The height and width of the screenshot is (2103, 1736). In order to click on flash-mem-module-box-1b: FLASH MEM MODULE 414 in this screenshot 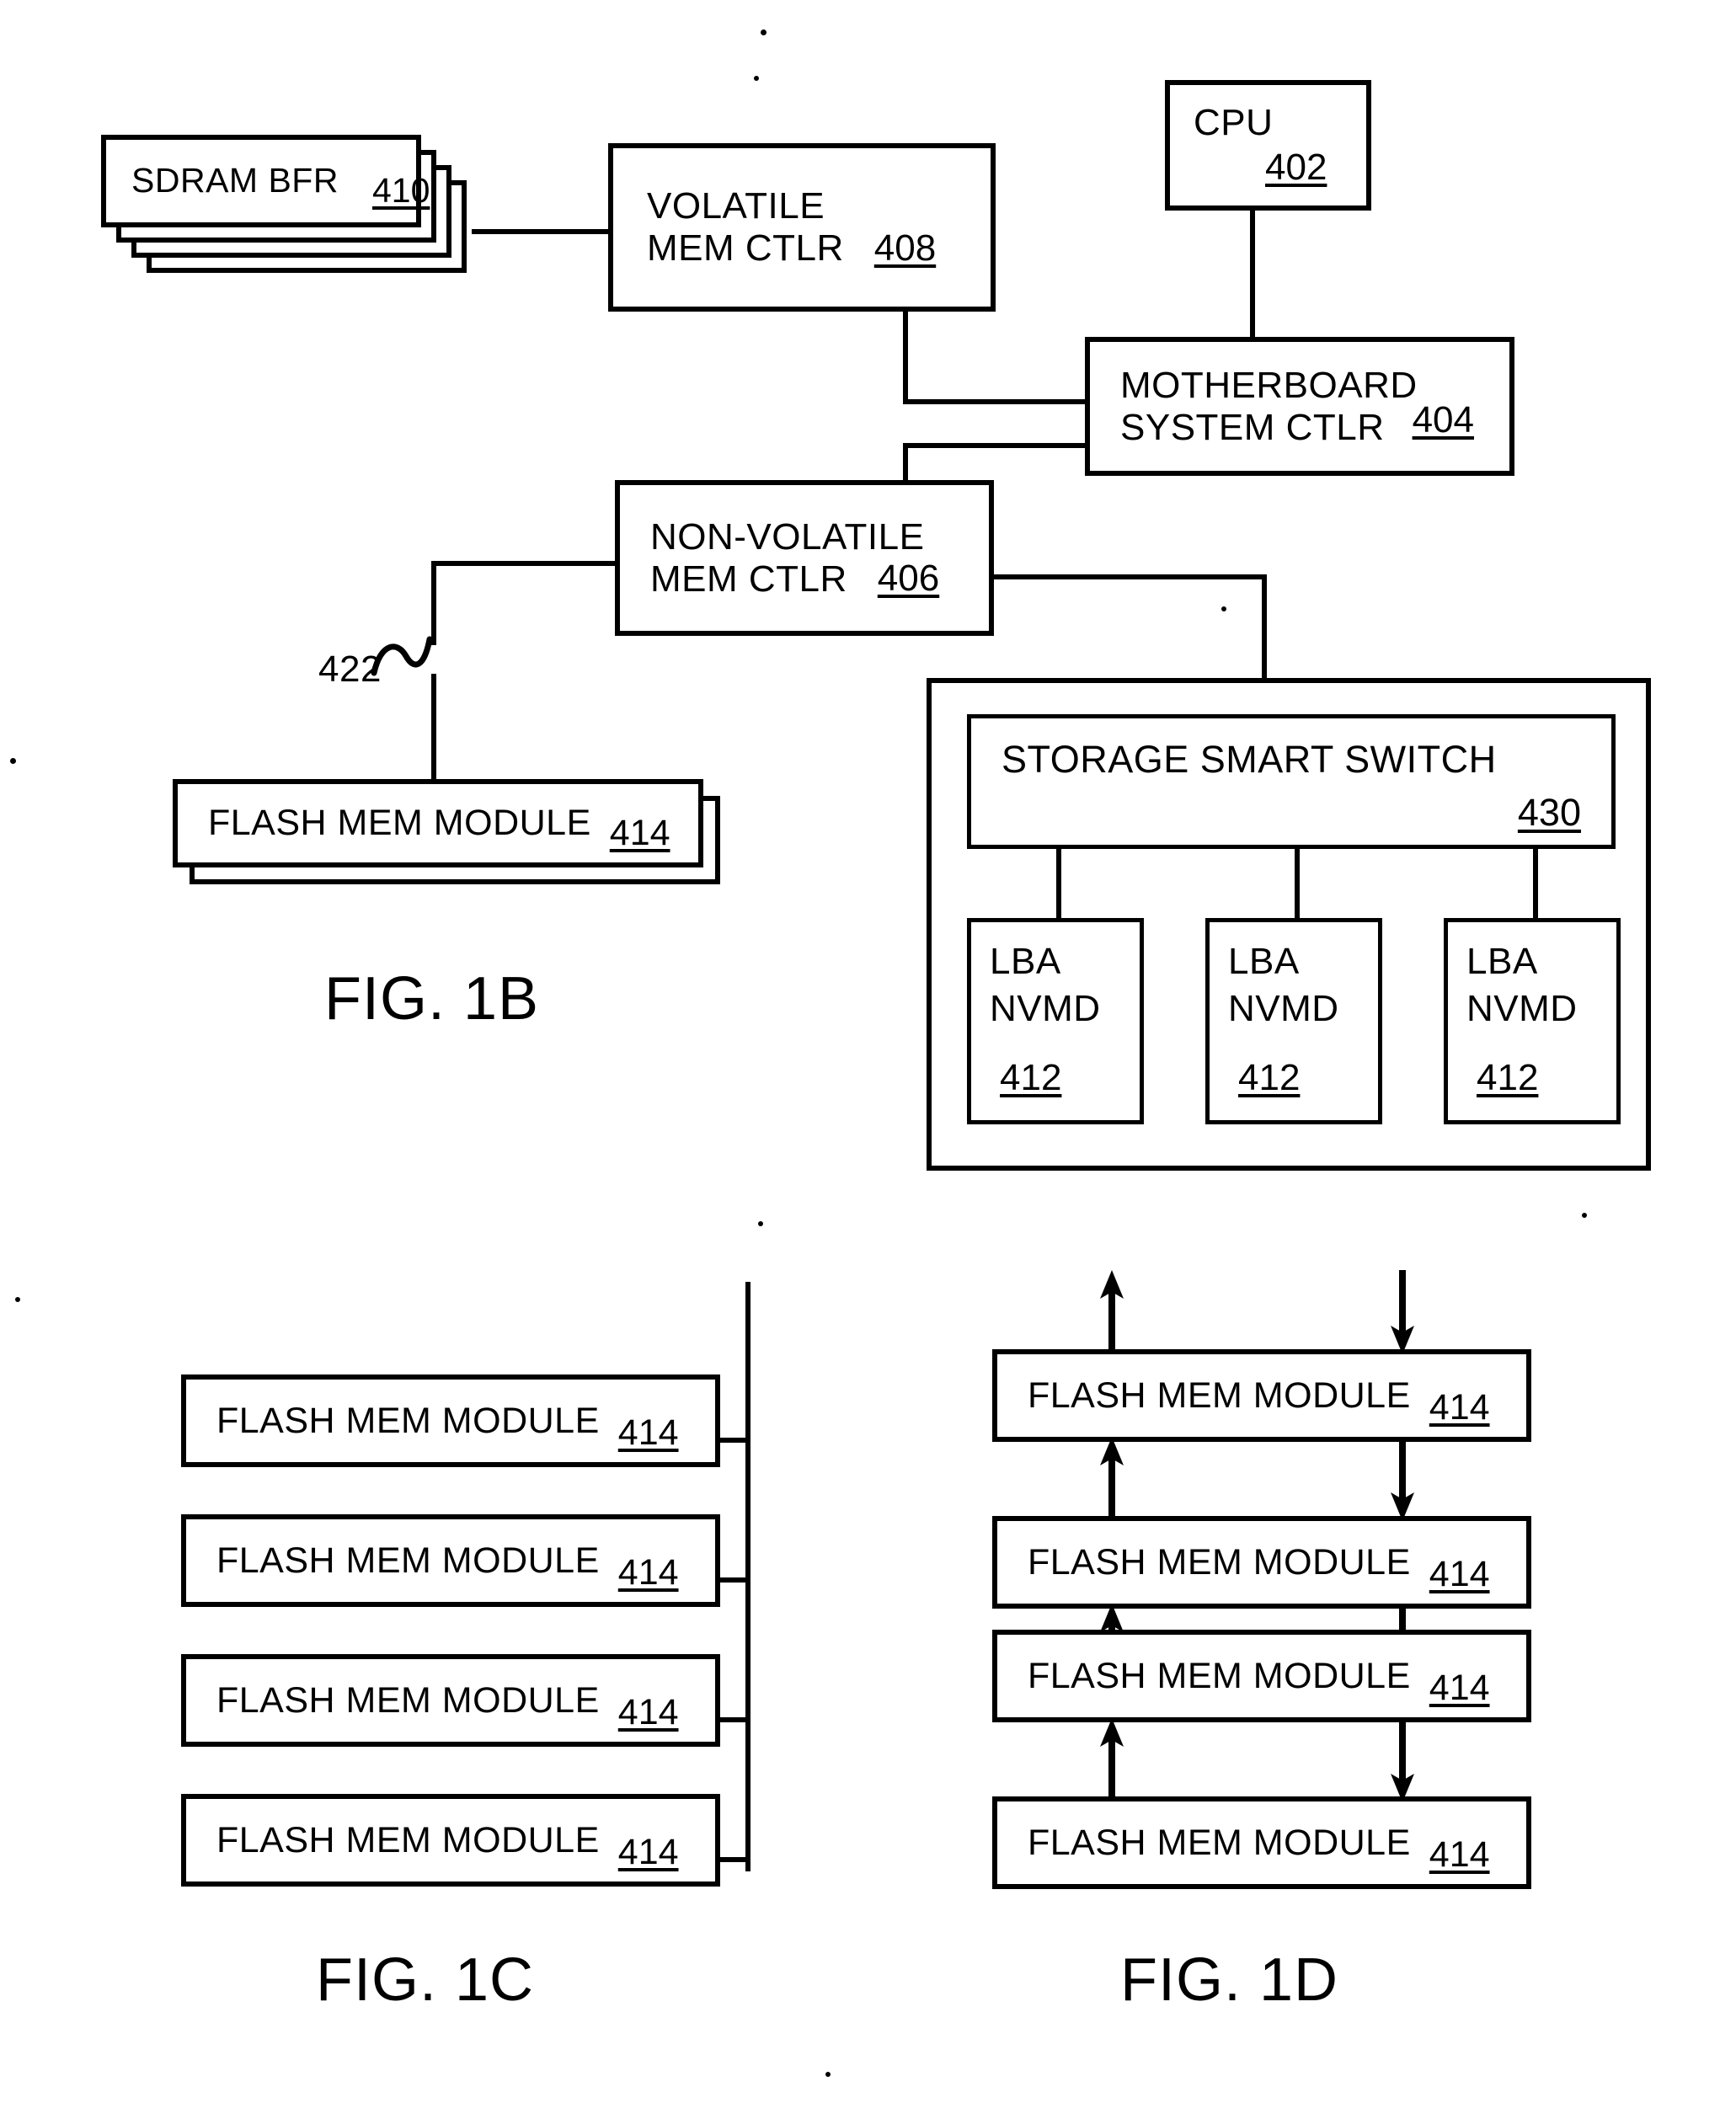, I will do `click(438, 823)`.